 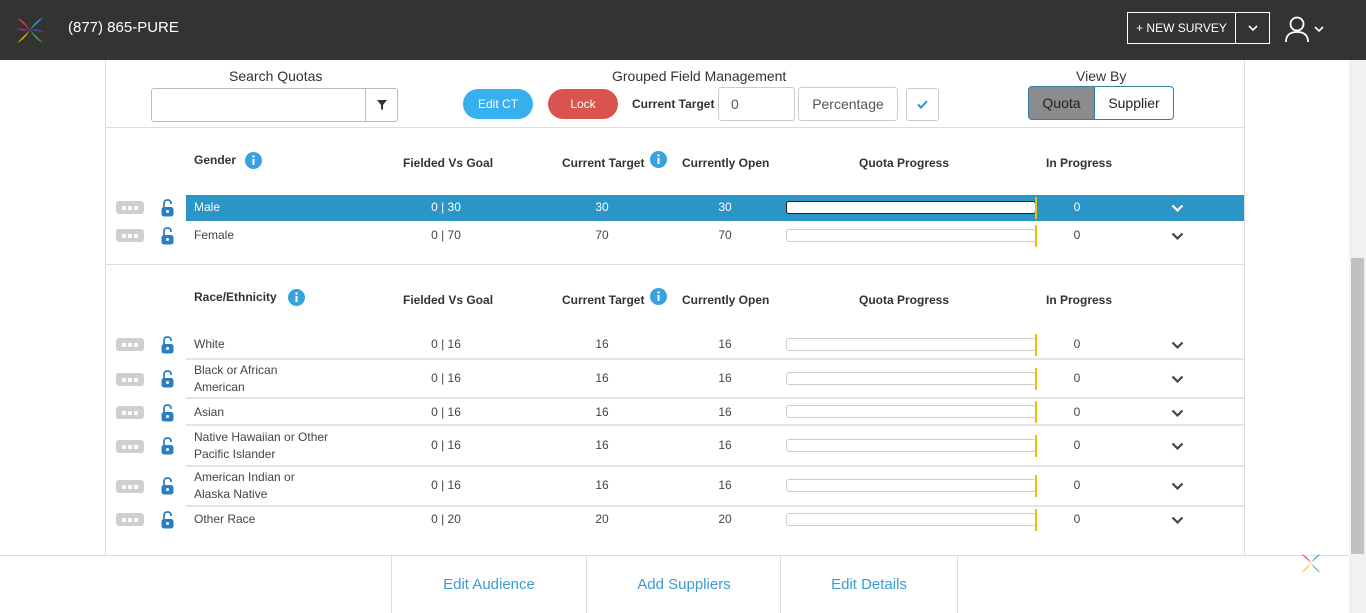 I want to click on row-open: 20, so click(x=725, y=519).